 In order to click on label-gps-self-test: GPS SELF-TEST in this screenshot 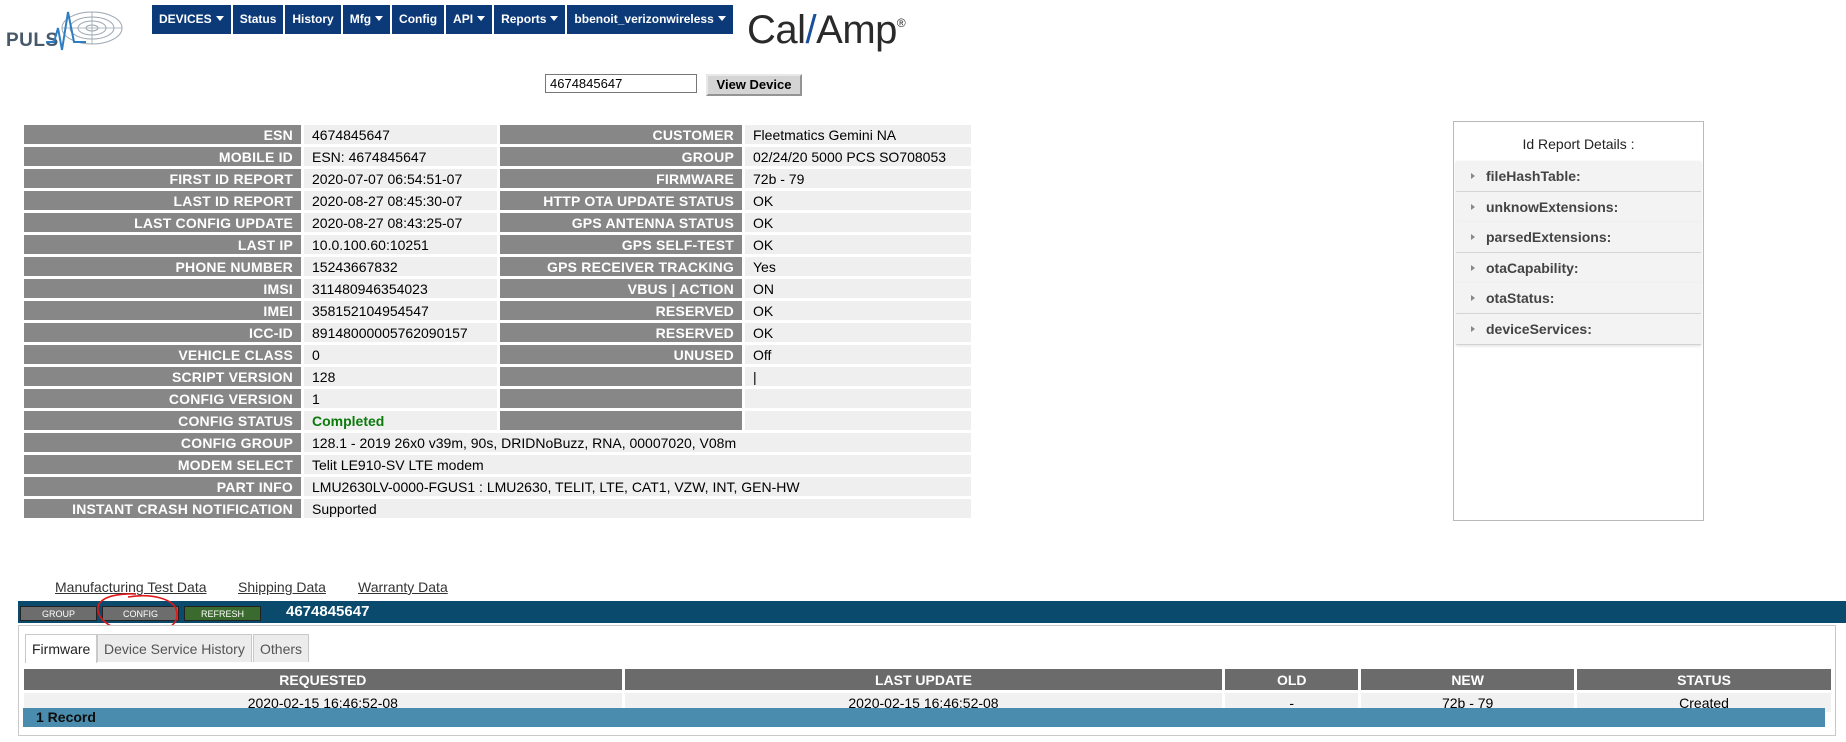, I will do `click(621, 244)`.